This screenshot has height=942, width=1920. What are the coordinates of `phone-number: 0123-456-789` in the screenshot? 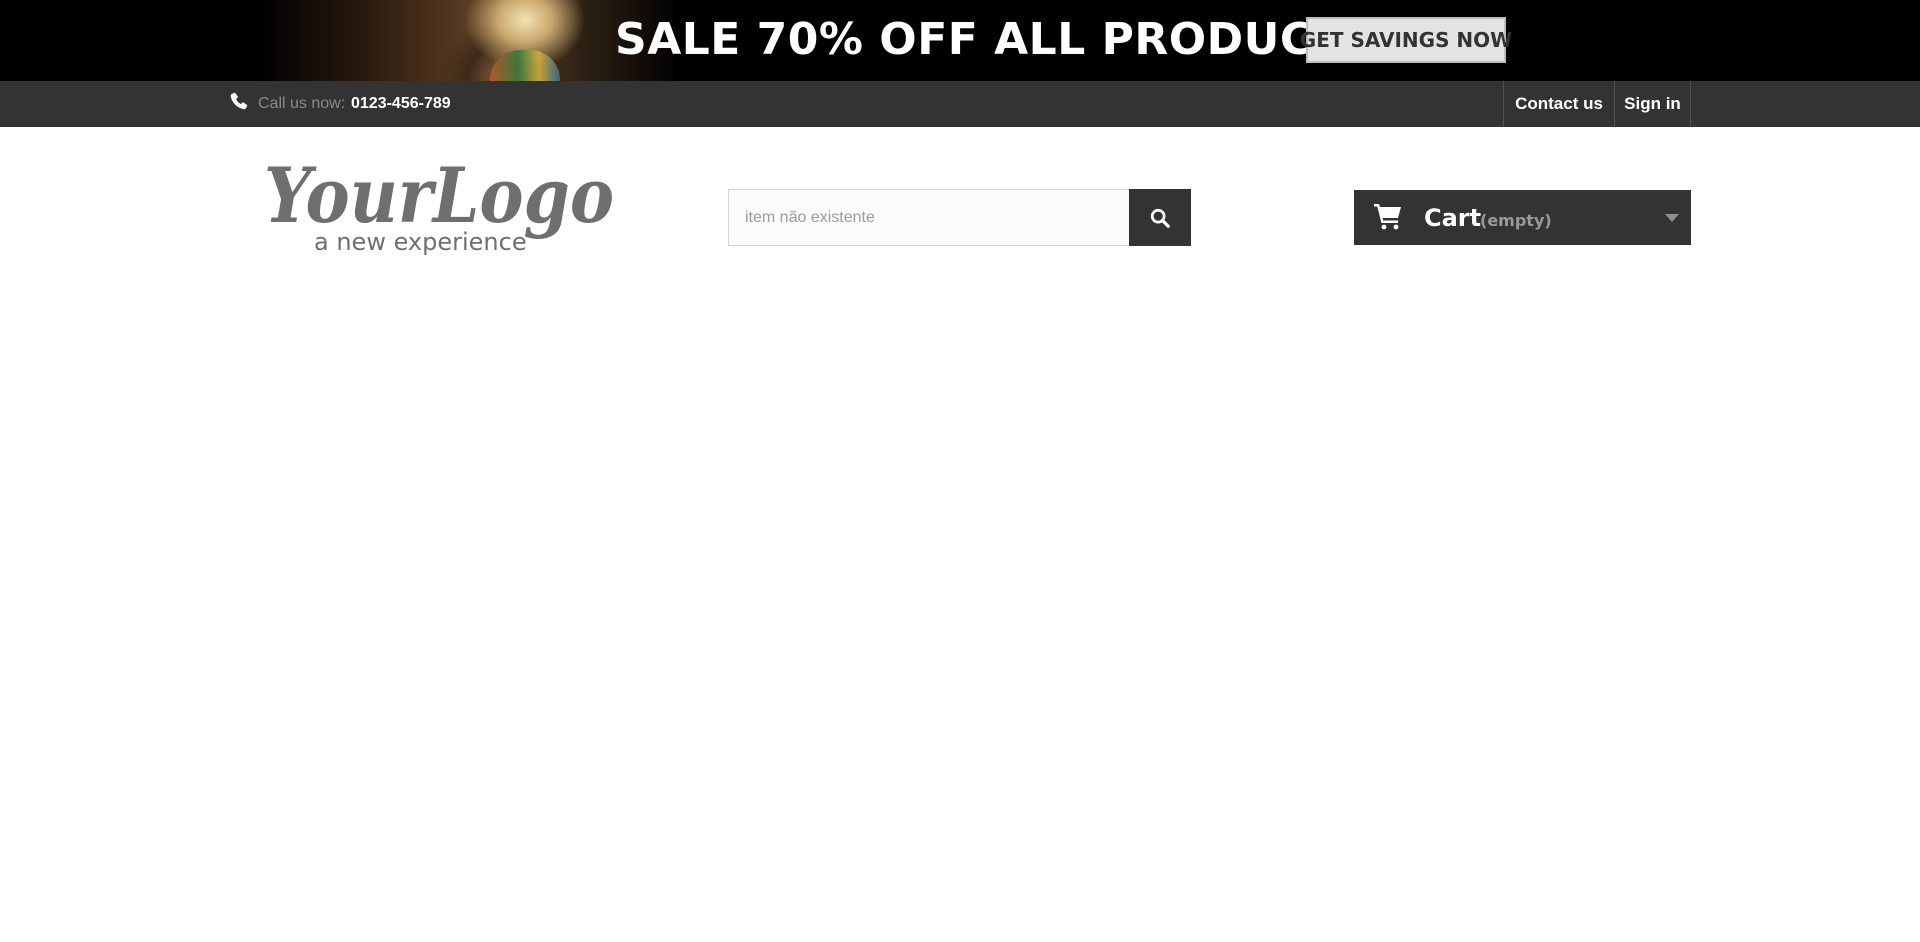 It's located at (401, 103).